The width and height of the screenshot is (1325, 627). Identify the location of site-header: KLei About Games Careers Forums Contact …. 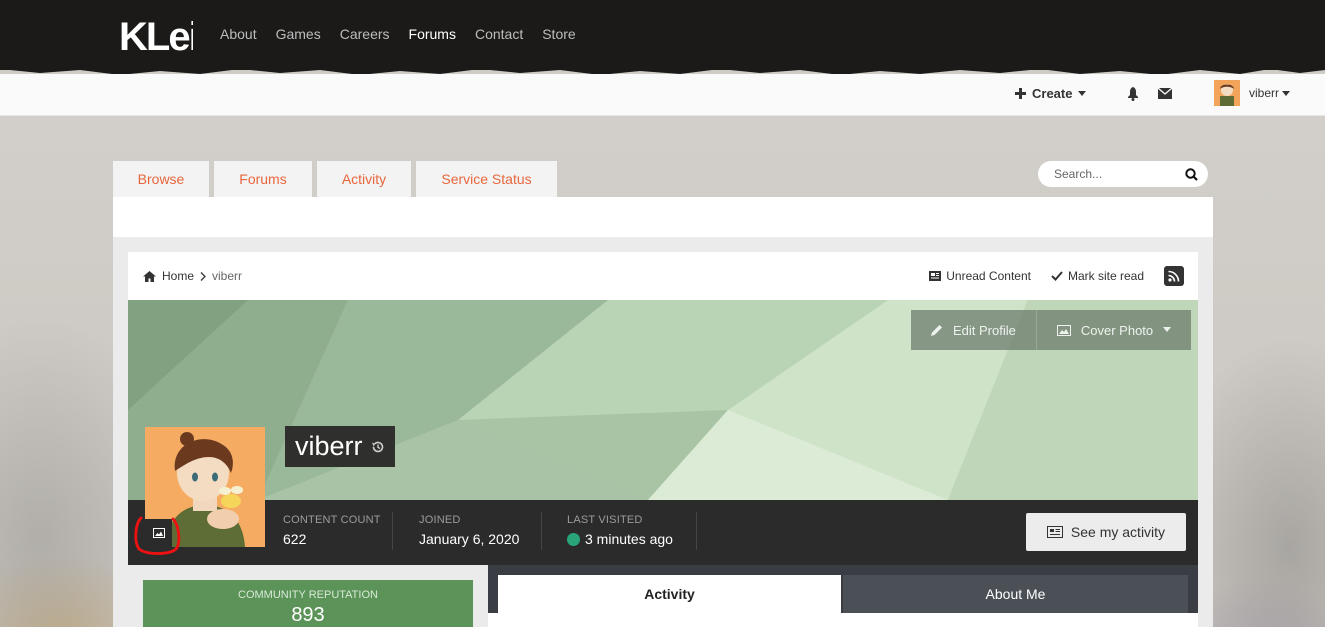
(662, 35).